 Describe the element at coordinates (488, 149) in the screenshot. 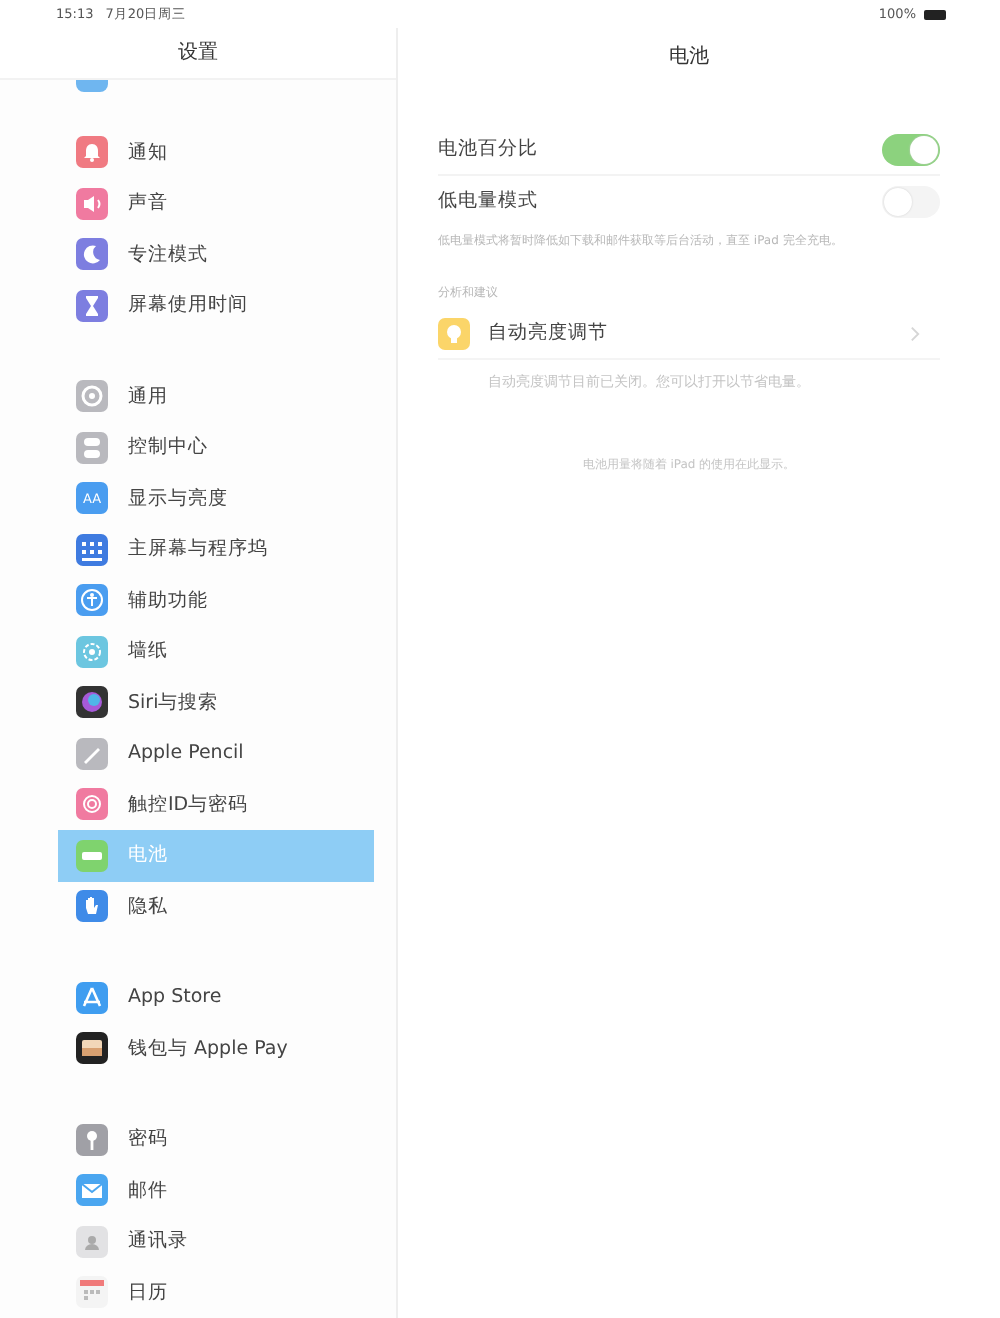

I see `setting-label: 电池百分比` at that location.